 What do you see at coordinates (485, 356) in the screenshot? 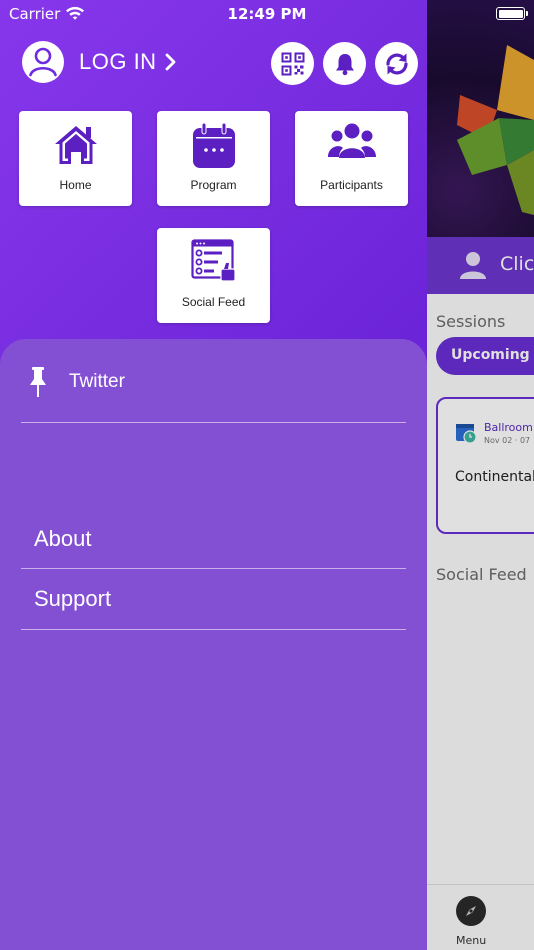
I see `upcoming-sessions-pill: Upcoming S` at bounding box center [485, 356].